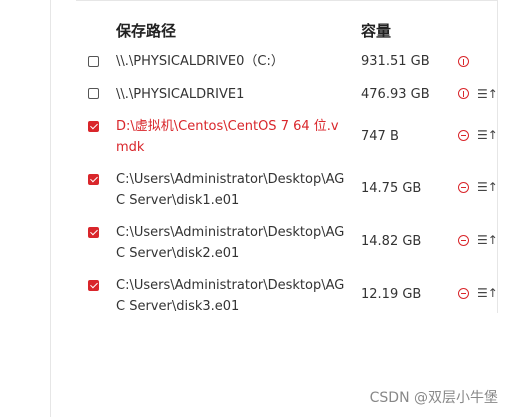  I want to click on row-size: 747 B, so click(380, 136).